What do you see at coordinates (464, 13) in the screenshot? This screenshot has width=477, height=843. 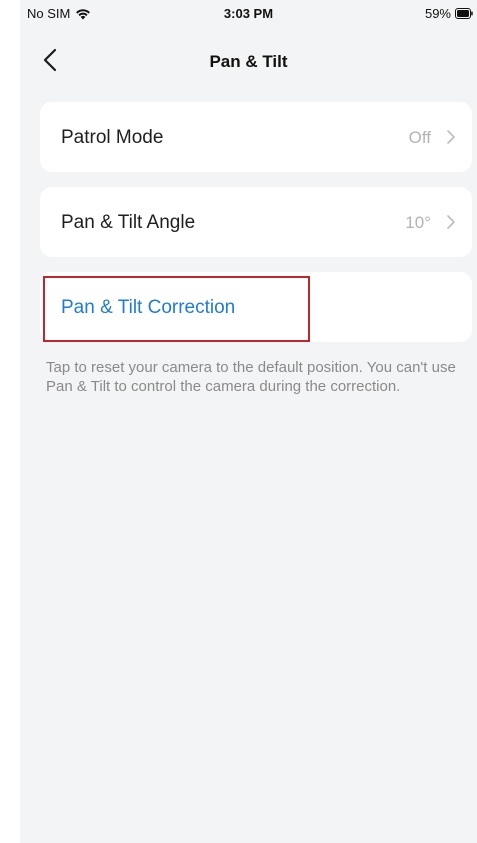 I see `battery-icon` at bounding box center [464, 13].